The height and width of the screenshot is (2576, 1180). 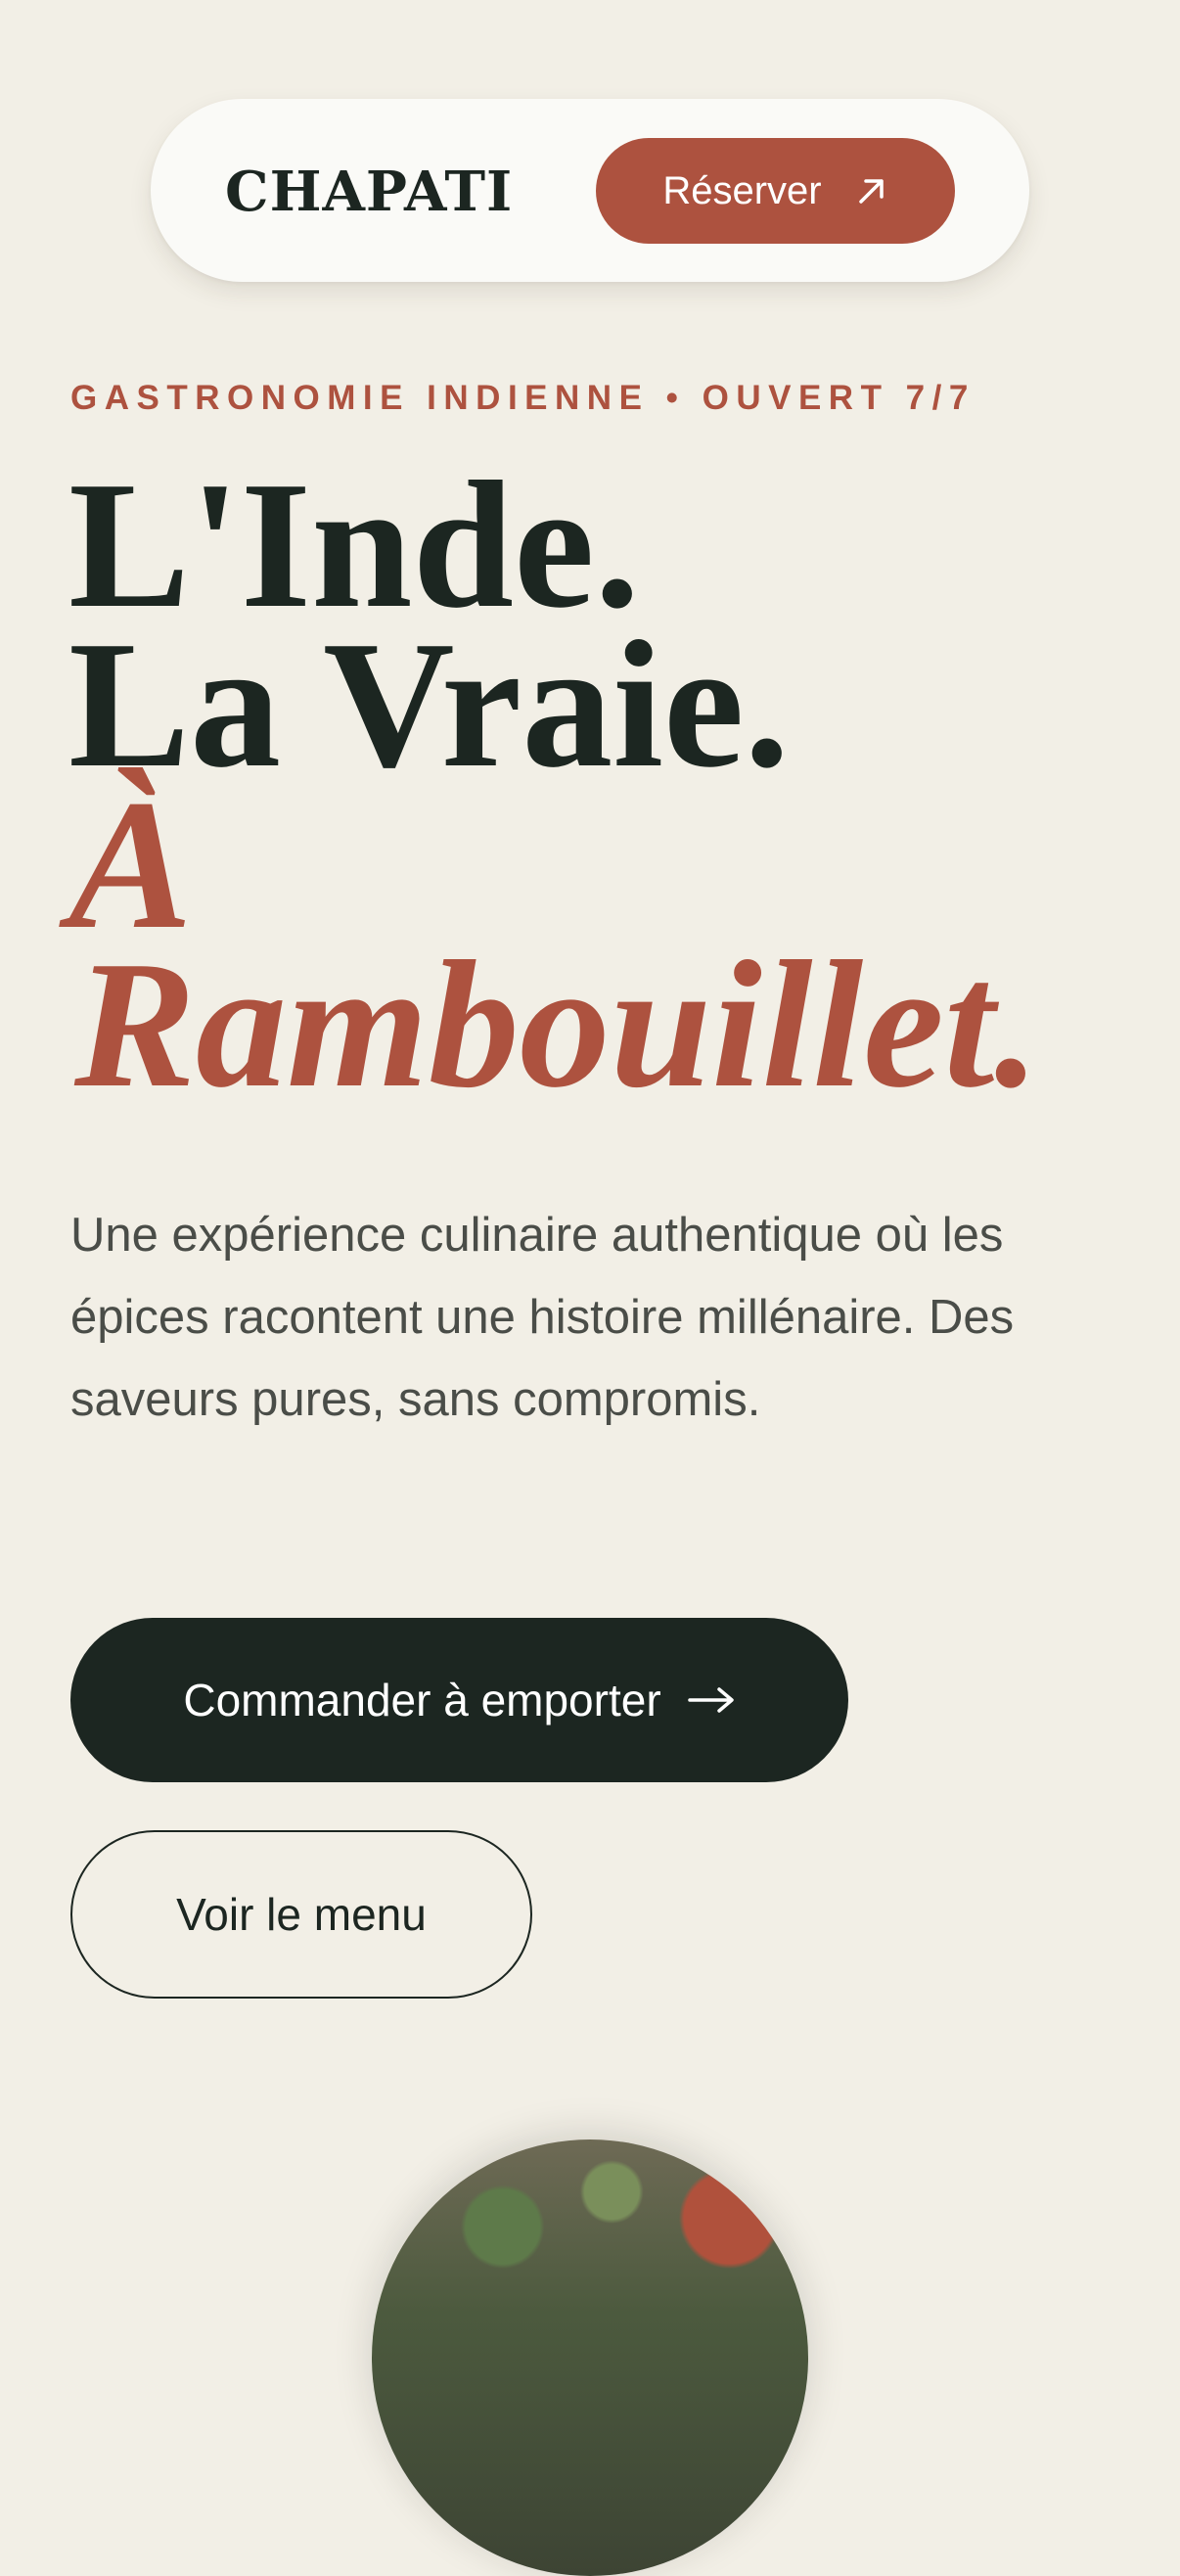 What do you see at coordinates (590, 190) in the screenshot?
I see `navbar: CHAPATI Réserver` at bounding box center [590, 190].